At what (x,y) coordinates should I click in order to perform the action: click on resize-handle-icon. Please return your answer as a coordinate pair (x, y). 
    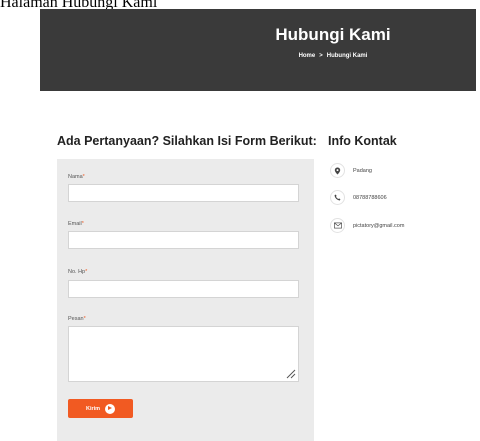
    Looking at the image, I should click on (290, 373).